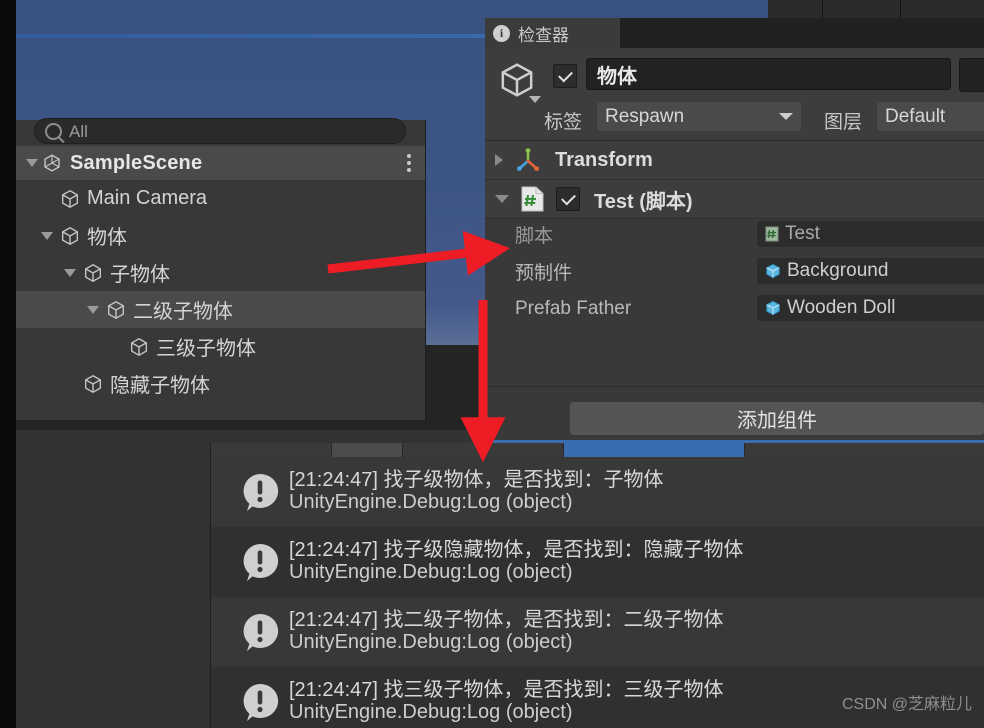 This screenshot has height=728, width=984. I want to click on tag-value: Respawn, so click(645, 116).